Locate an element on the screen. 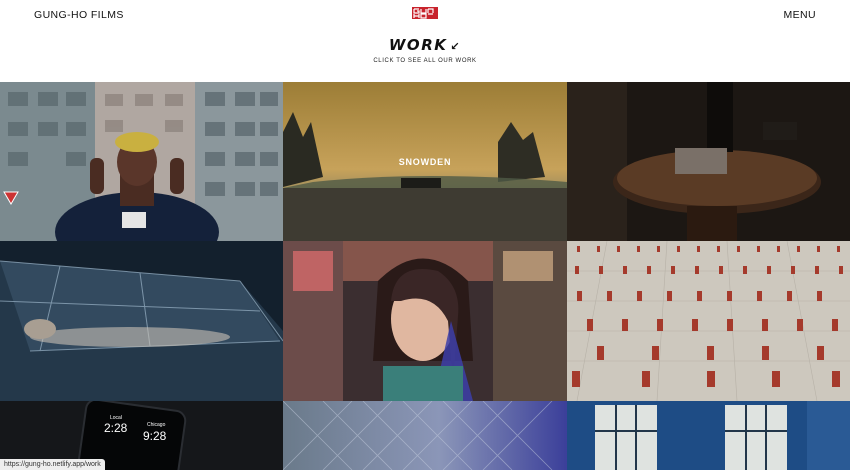 The height and width of the screenshot is (470, 850). work-tile-snowden: SNOWDEN is located at coordinates (425, 161).